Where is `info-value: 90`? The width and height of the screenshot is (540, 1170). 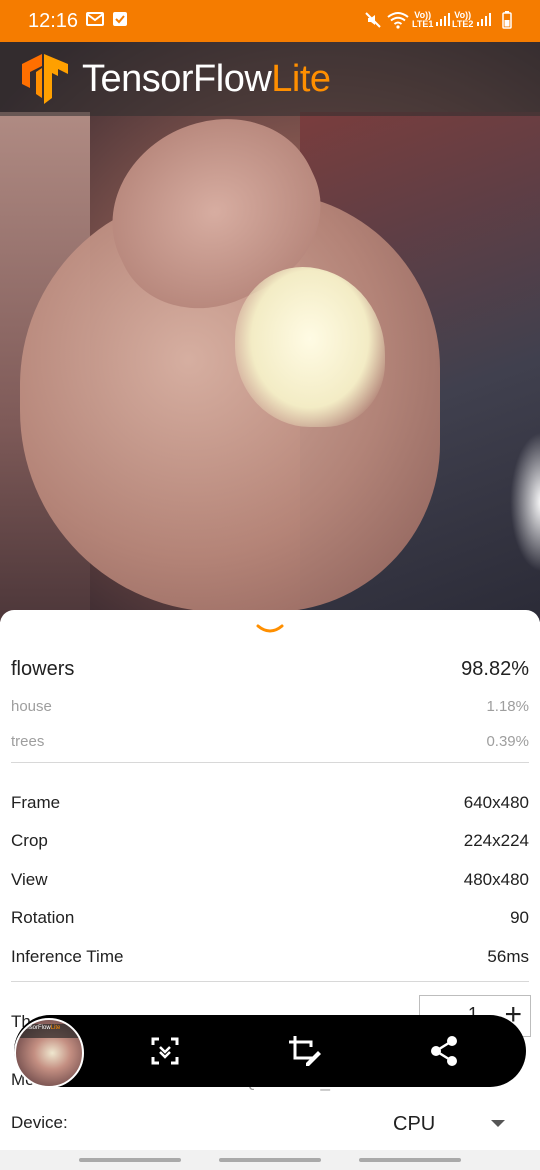 info-value: 90 is located at coordinates (519, 917).